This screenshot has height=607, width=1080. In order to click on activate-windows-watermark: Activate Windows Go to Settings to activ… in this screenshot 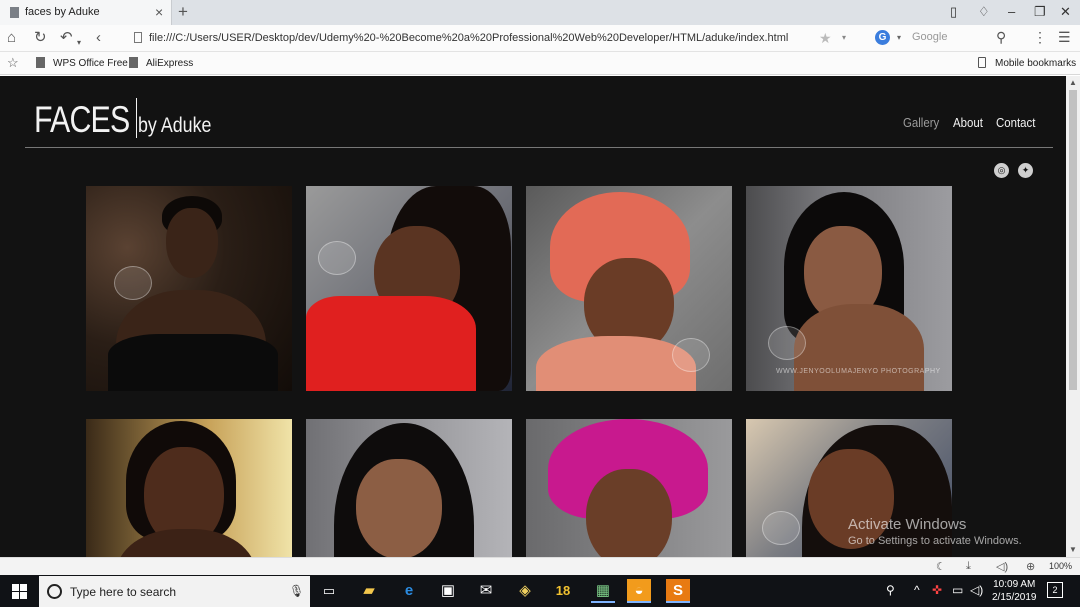, I will do `click(935, 531)`.